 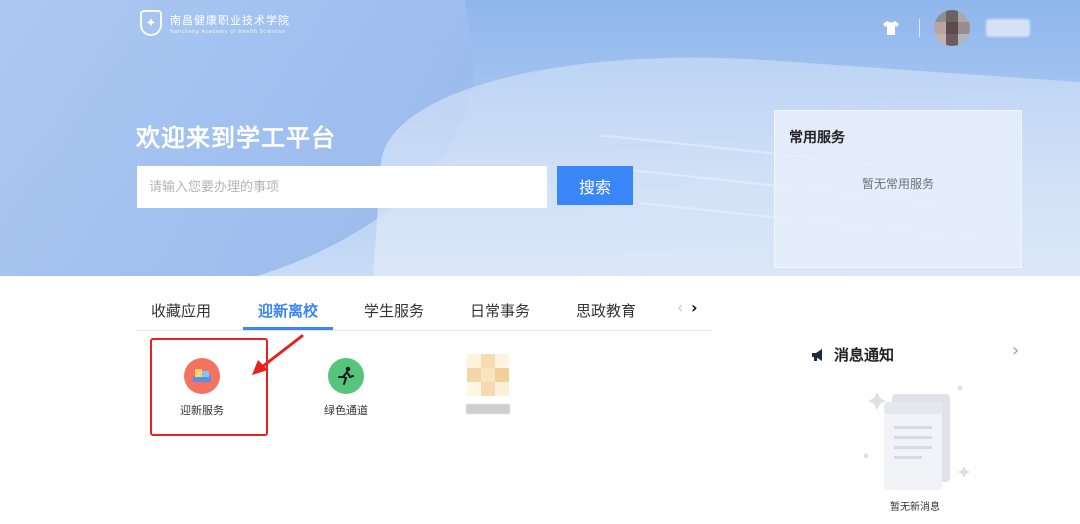 I want to click on megaphone-icon, so click(x=817, y=354).